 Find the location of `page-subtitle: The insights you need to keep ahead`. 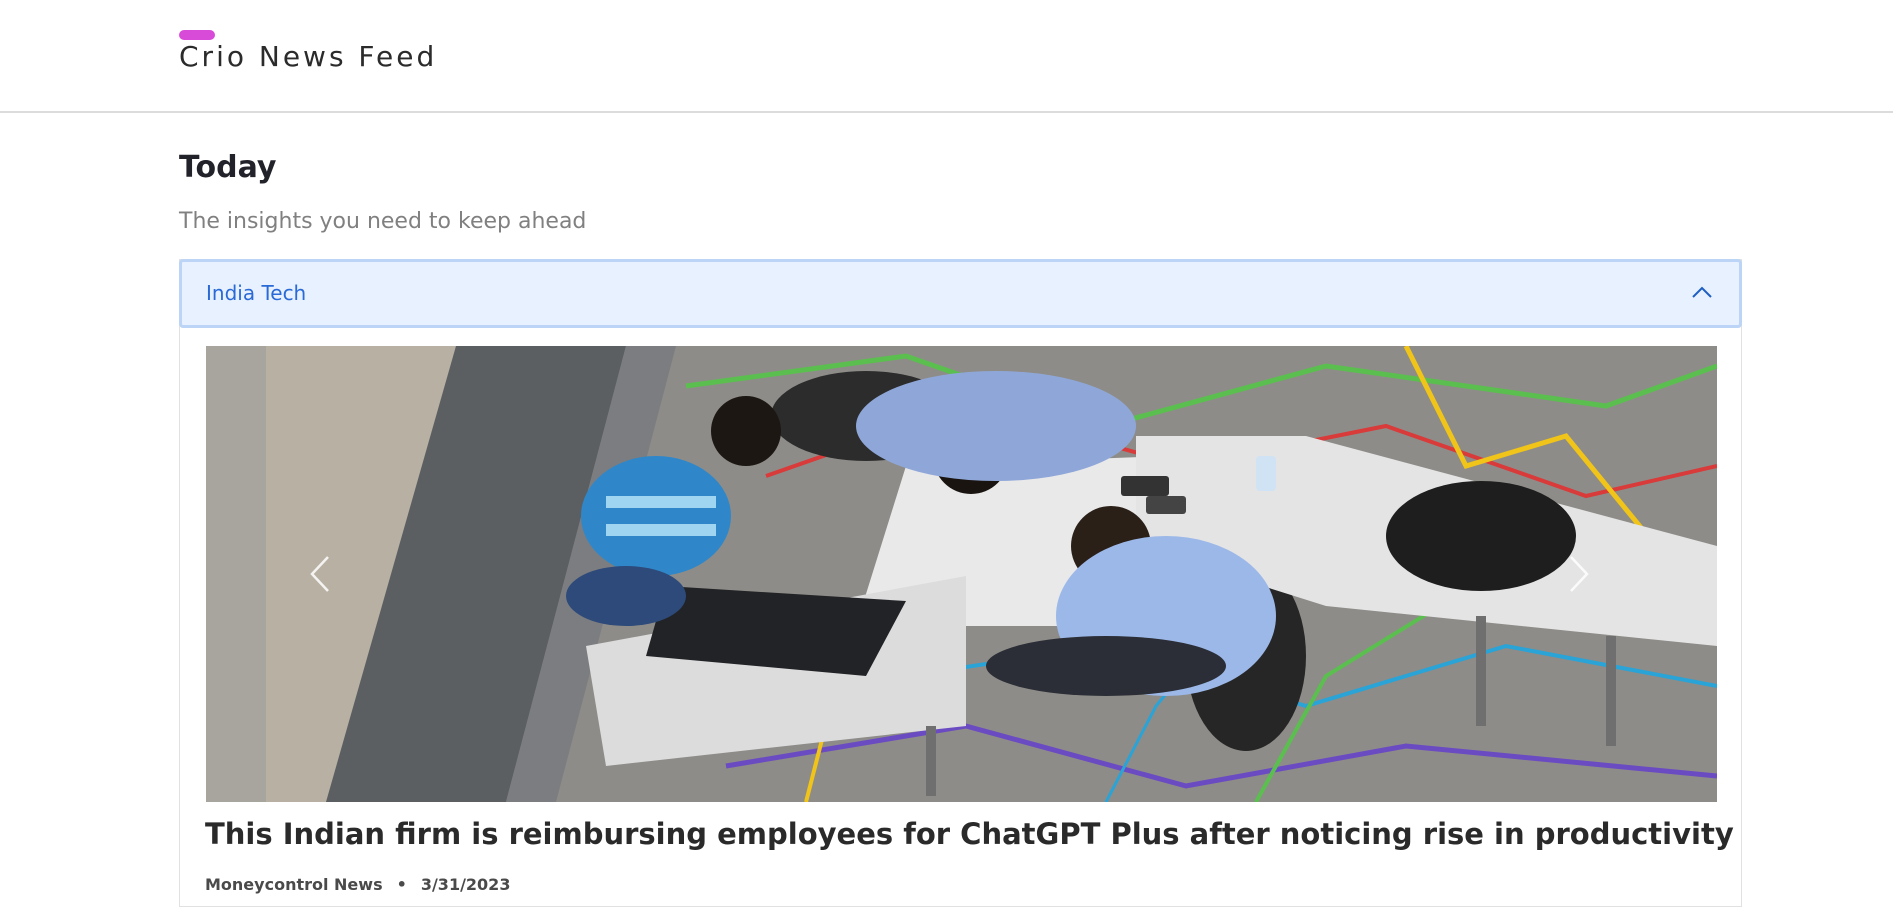

page-subtitle: The insights you need to keep ahead is located at coordinates (383, 221).